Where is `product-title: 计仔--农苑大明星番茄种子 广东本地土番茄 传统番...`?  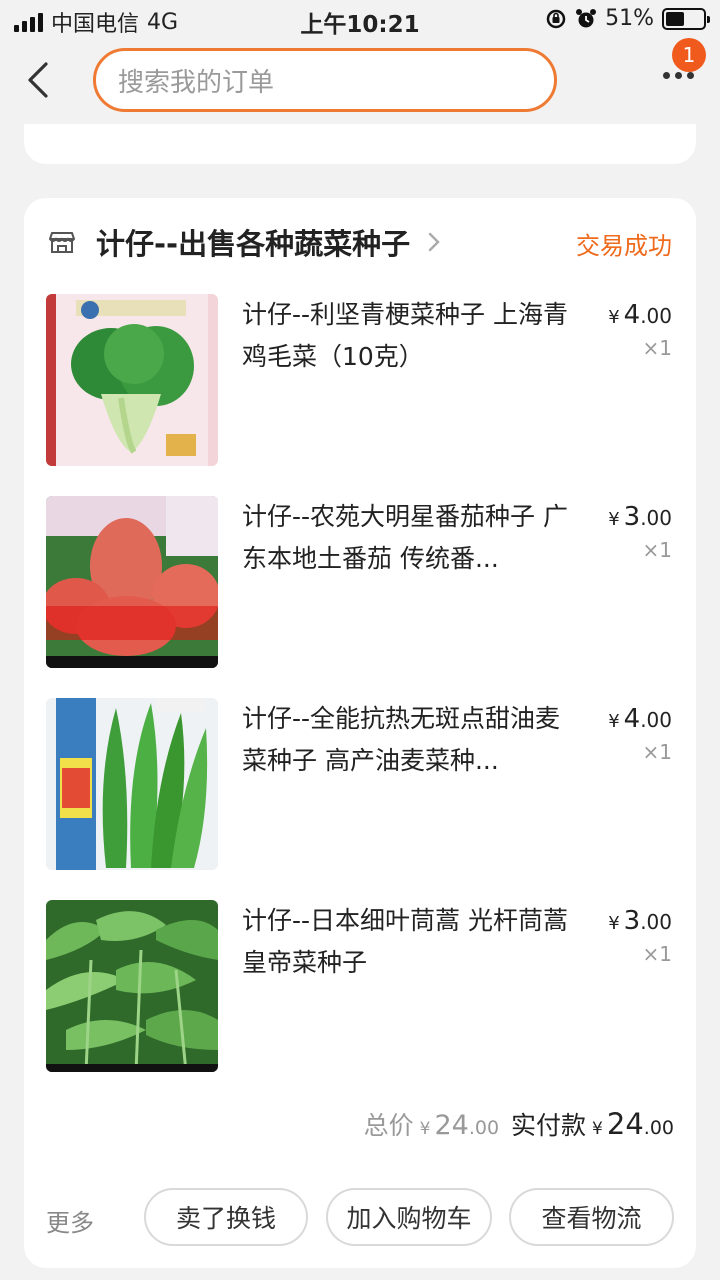 product-title: 计仔--农苑大明星番茄种子 广东本地土番茄 传统番... is located at coordinates (412, 538).